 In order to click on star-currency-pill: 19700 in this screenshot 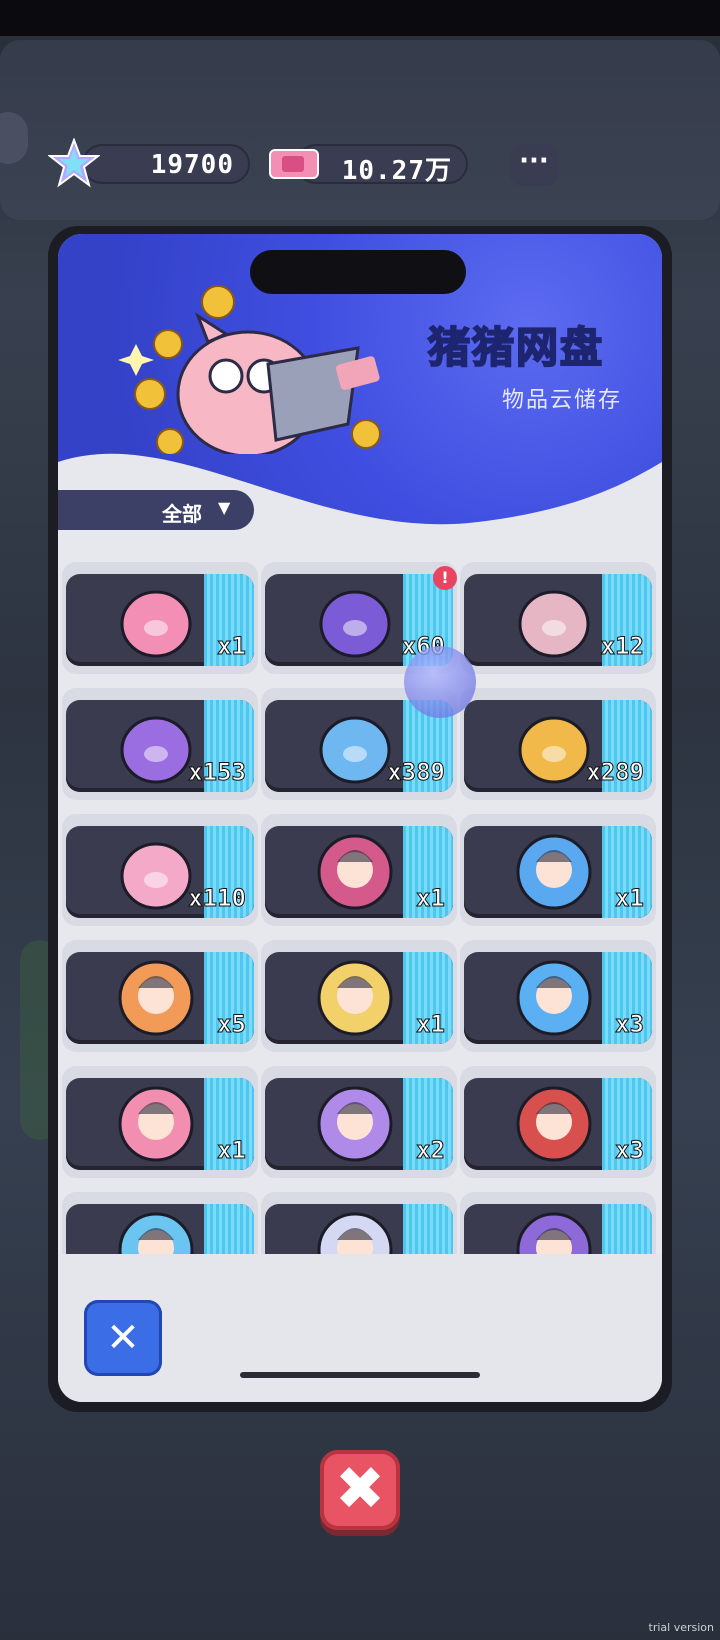, I will do `click(166, 164)`.